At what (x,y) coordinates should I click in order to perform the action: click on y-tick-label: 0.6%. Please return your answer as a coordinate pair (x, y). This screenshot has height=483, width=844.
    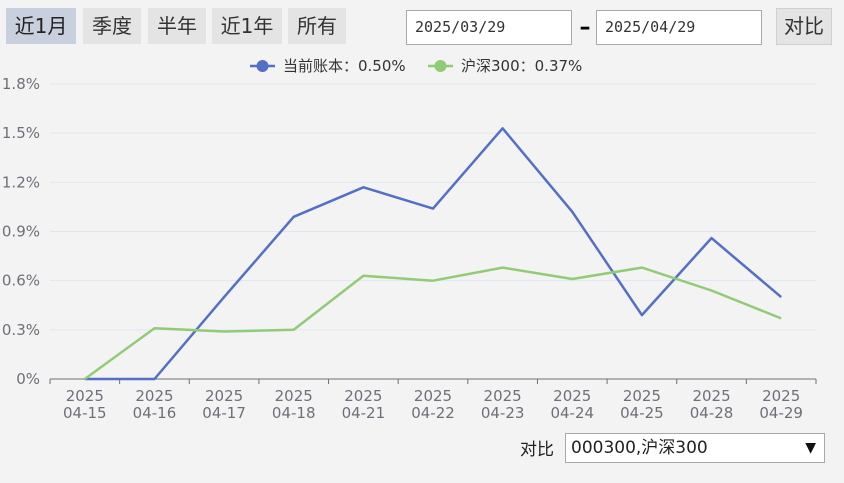
    Looking at the image, I should click on (21, 281).